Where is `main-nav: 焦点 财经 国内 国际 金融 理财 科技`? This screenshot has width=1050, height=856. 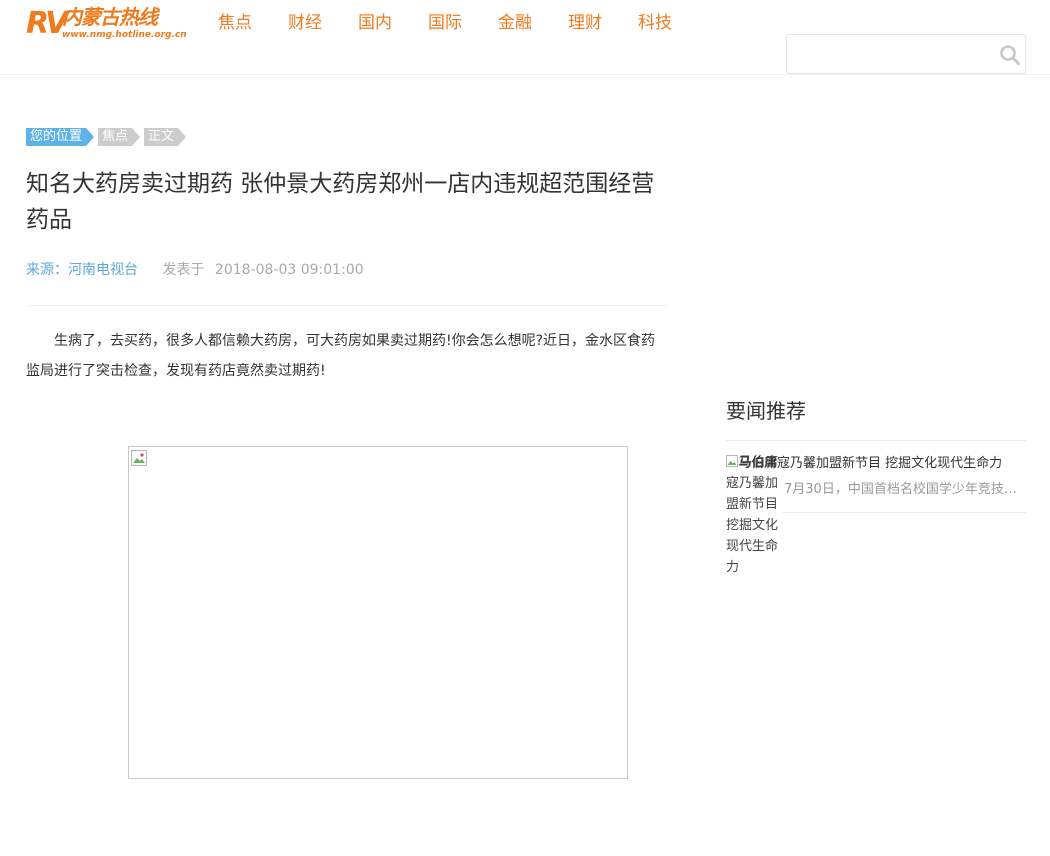
main-nav: 焦点 财经 国内 国际 金融 理财 科技 is located at coordinates (463, 23).